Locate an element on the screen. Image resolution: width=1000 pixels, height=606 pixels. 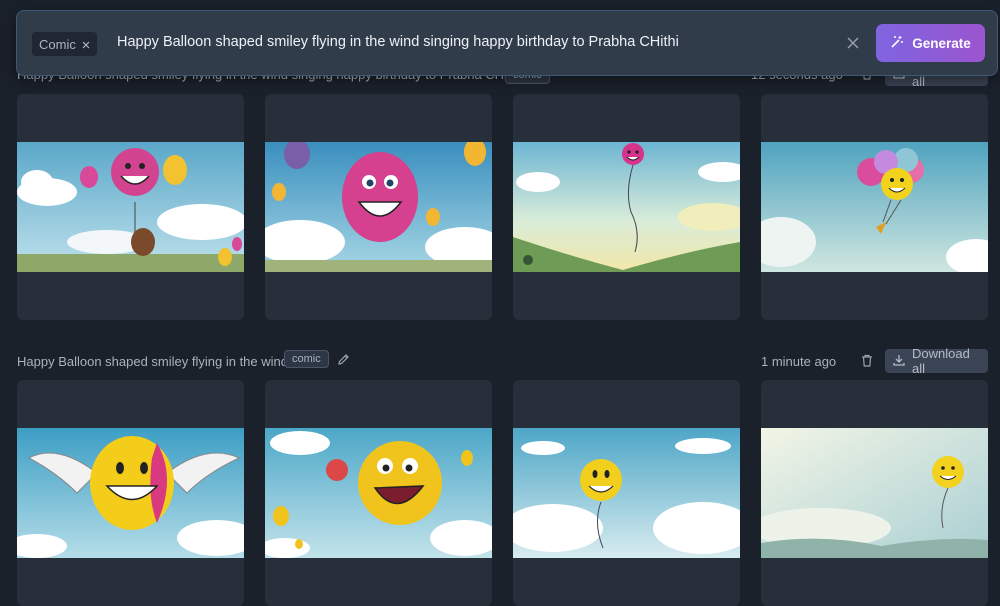
close-icon is located at coordinates (86, 44).